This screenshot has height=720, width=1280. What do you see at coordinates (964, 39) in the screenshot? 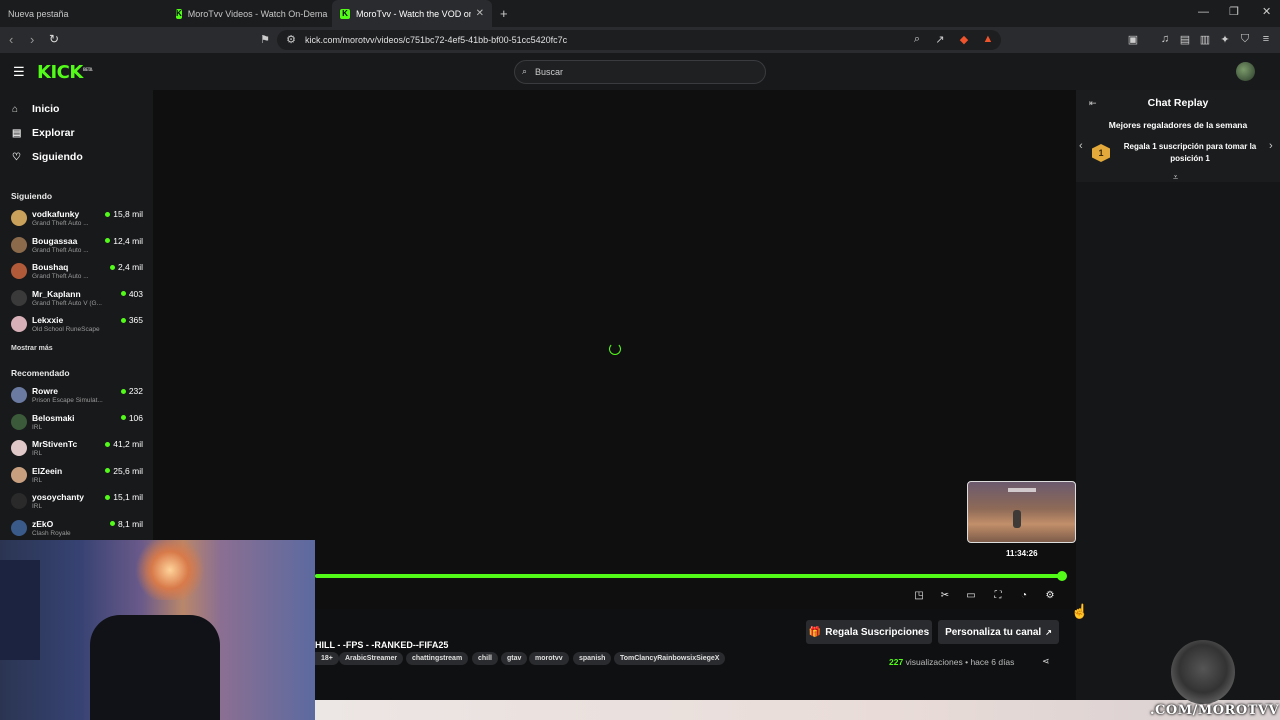
I see `brave-shield-icon: ◆` at bounding box center [964, 39].